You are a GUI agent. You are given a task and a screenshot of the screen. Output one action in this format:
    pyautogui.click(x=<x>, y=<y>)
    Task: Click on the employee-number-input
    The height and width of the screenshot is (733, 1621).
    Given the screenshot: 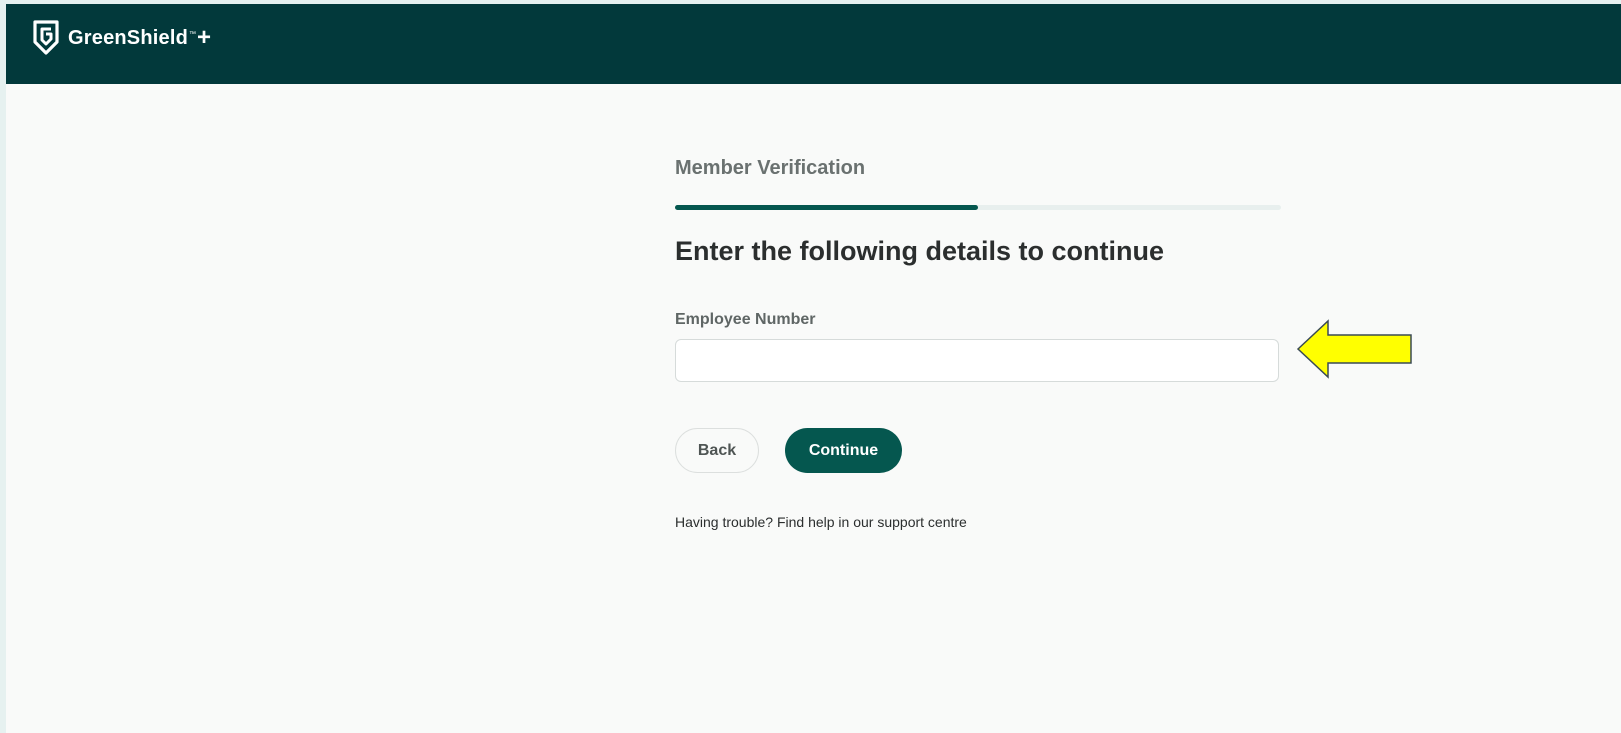 What is the action you would take?
    pyautogui.click(x=977, y=360)
    